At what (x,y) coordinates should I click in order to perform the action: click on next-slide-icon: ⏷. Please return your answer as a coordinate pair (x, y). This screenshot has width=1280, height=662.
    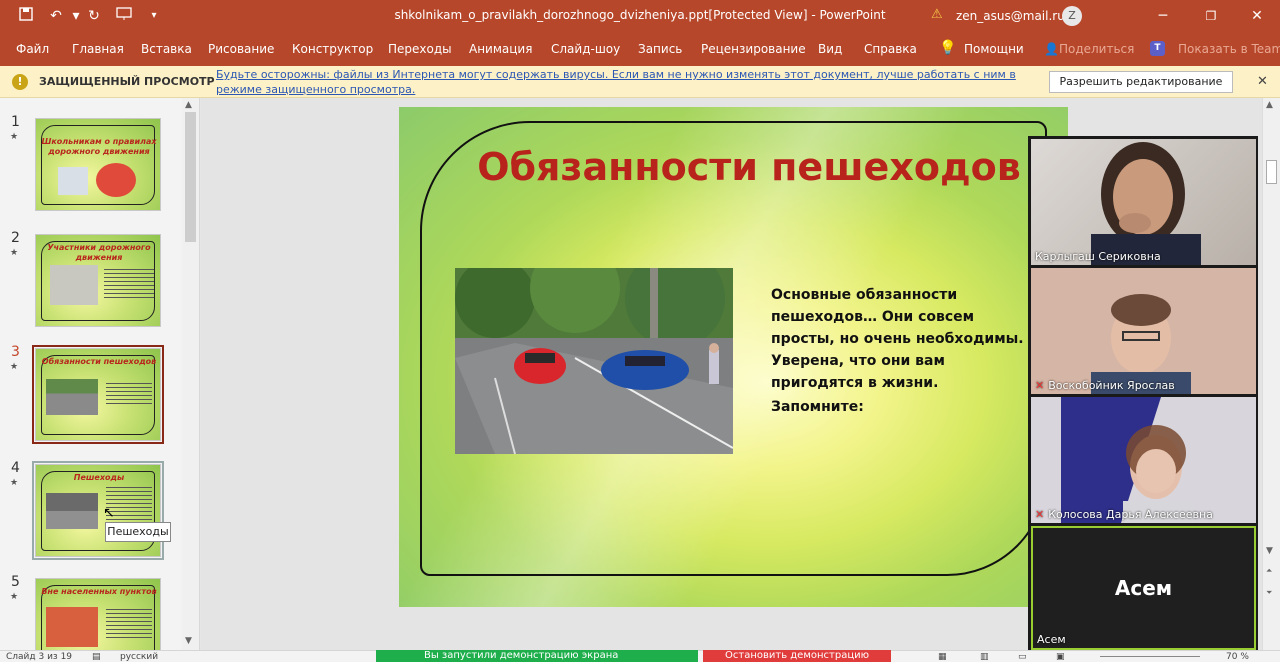
    Looking at the image, I should click on (1269, 593).